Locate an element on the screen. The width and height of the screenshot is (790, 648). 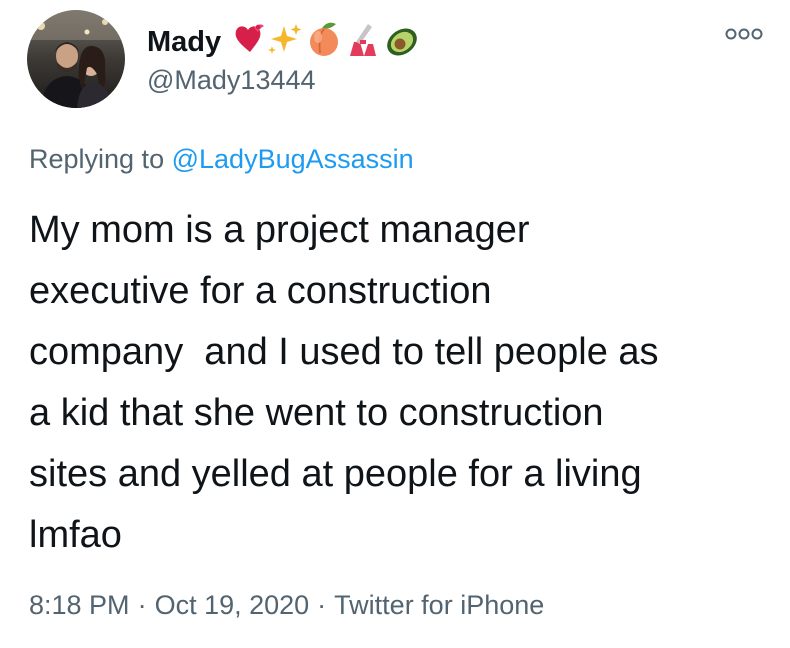
tweet-text-line: My mom is a project manager is located at coordinates (279, 230).